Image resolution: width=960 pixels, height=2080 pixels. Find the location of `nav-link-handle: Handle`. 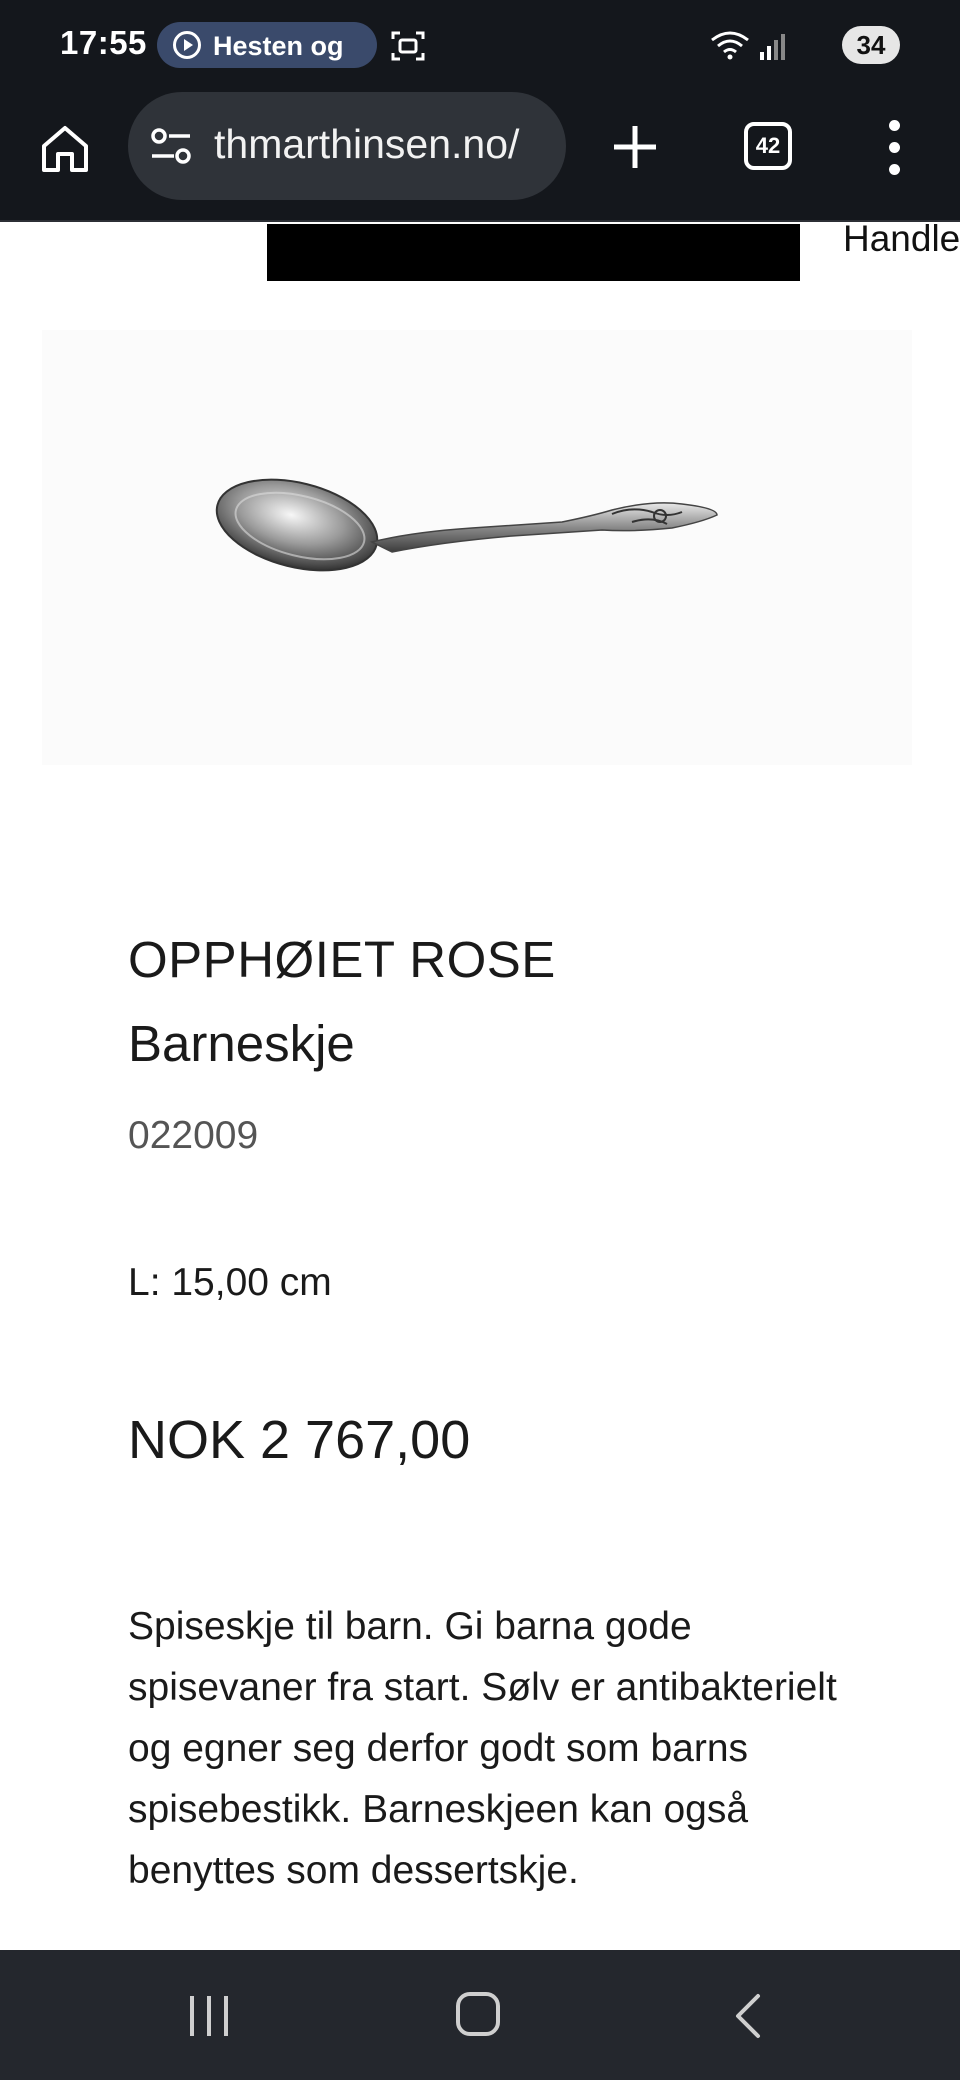

nav-link-handle: Handle is located at coordinates (901, 242).